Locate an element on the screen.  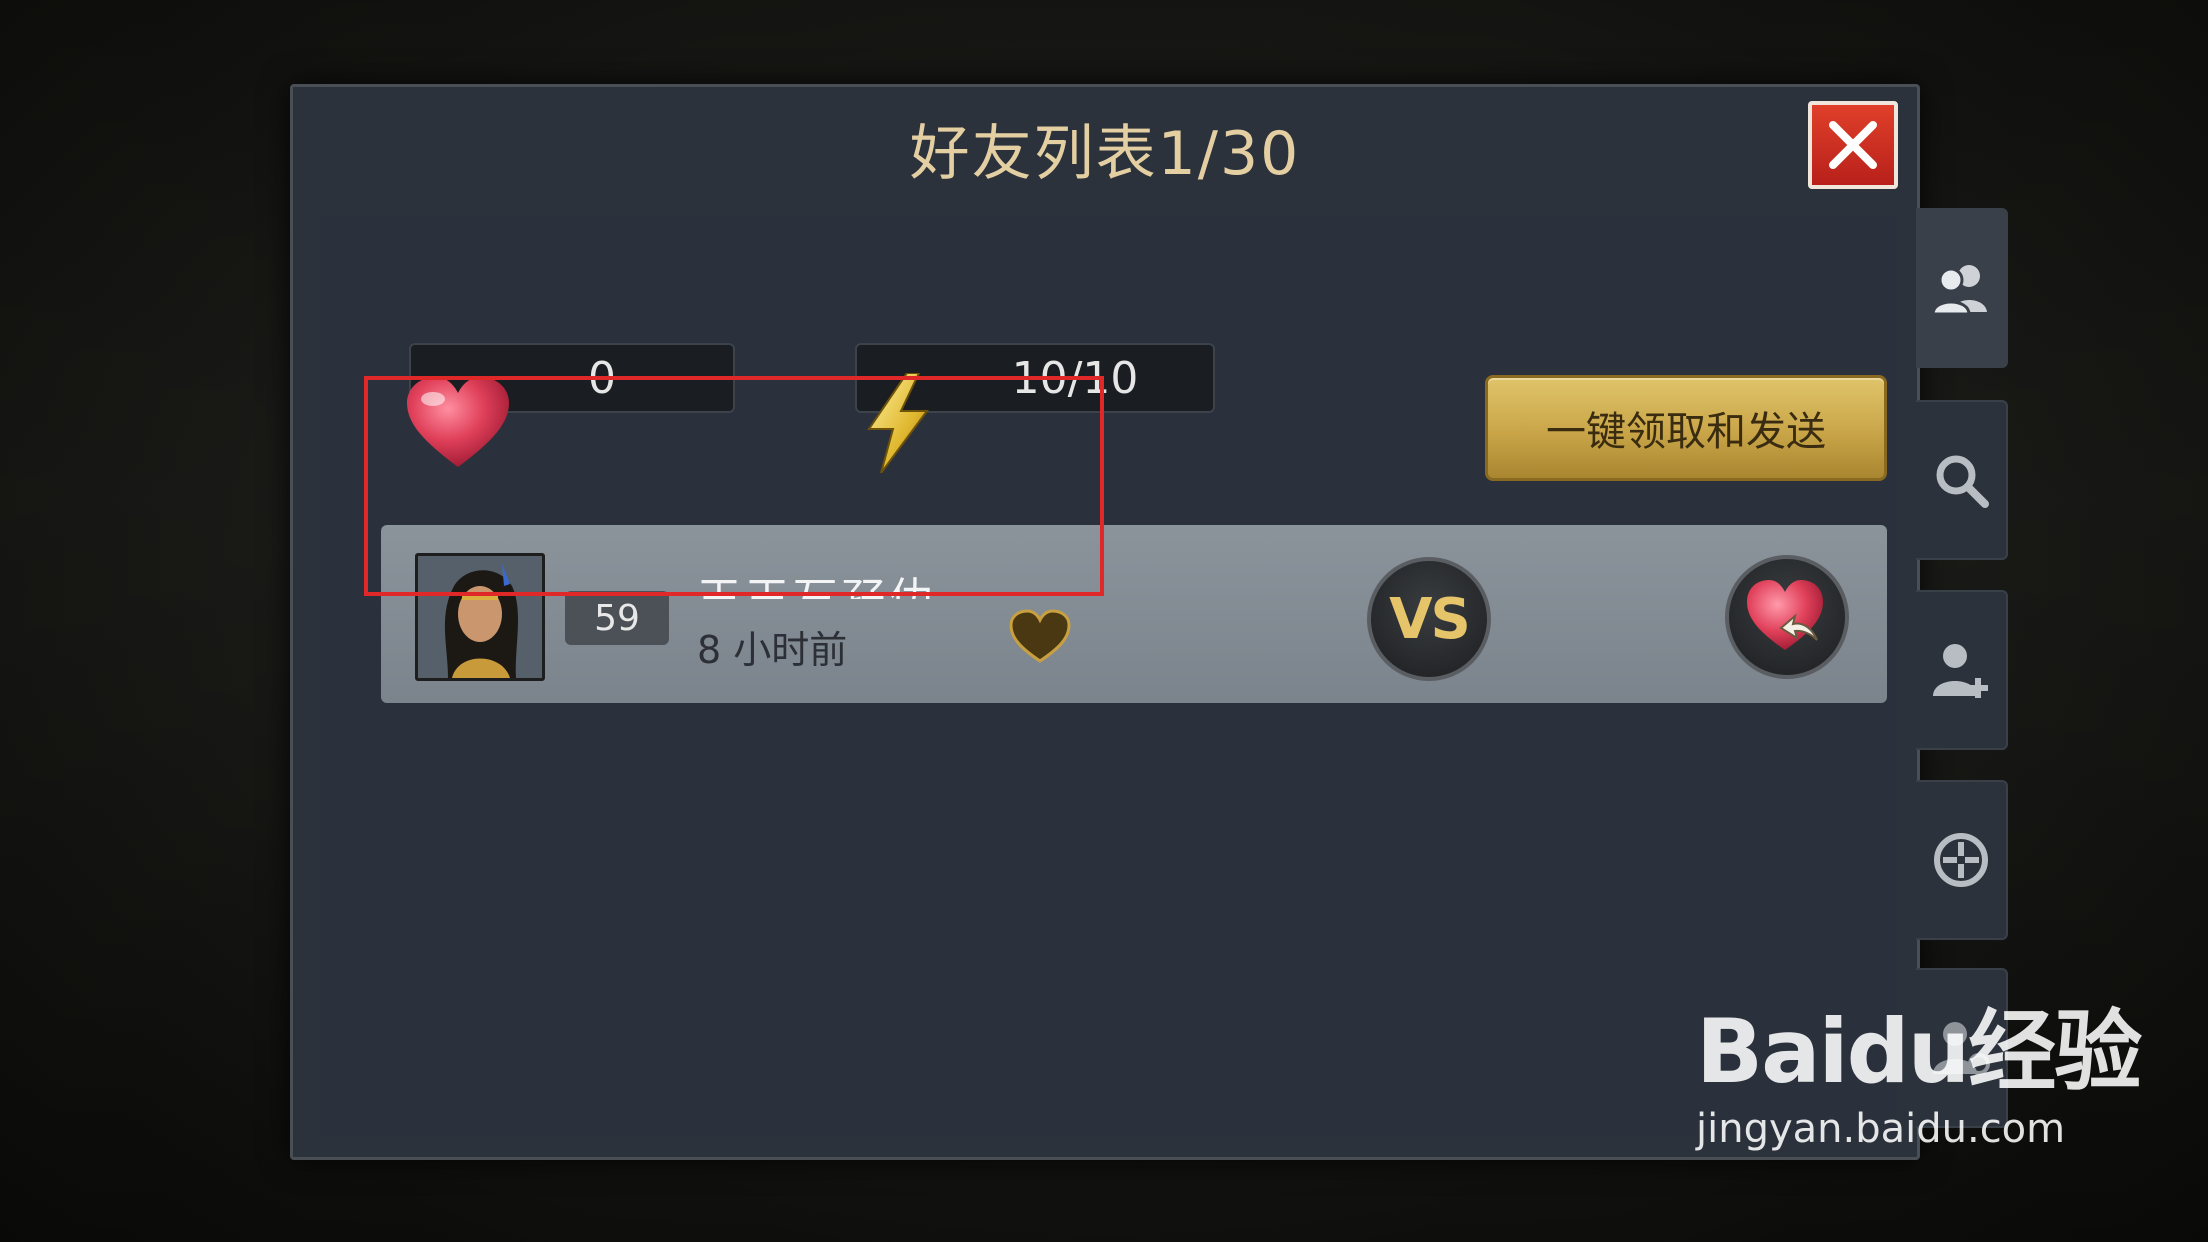
friend-last-seen: 8 小时前 is located at coordinates (772, 650).